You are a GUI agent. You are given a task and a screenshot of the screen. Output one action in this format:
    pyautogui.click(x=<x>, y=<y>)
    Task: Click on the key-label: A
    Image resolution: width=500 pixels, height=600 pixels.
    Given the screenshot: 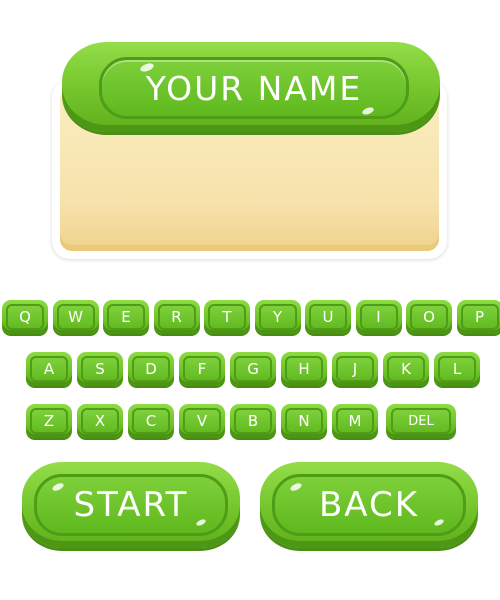 What is the action you would take?
    pyautogui.click(x=49, y=369)
    